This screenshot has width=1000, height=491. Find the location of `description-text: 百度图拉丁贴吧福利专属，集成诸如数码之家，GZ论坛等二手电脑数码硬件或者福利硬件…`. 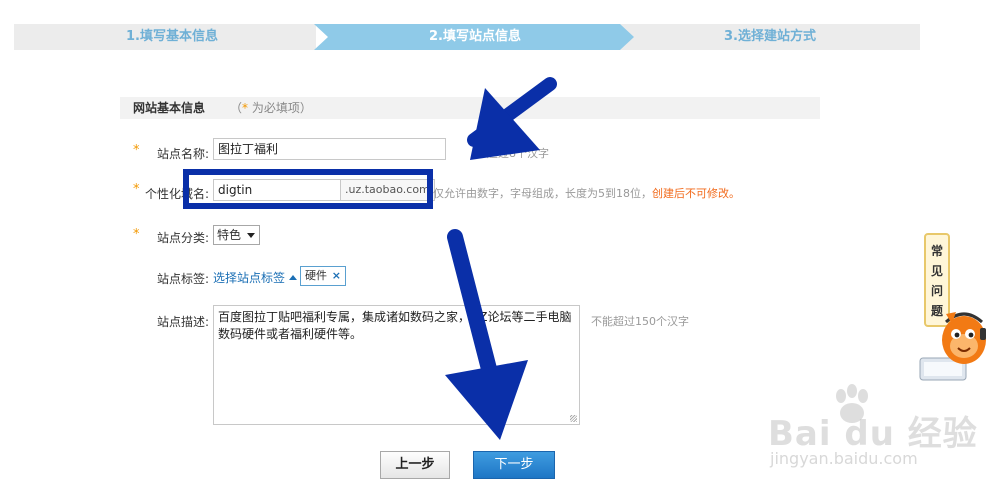

description-text: 百度图拉丁贴吧福利专属，集成诸如数码之家，GZ论坛等二手电脑数码硬件或者福利硬件… is located at coordinates (395, 325).